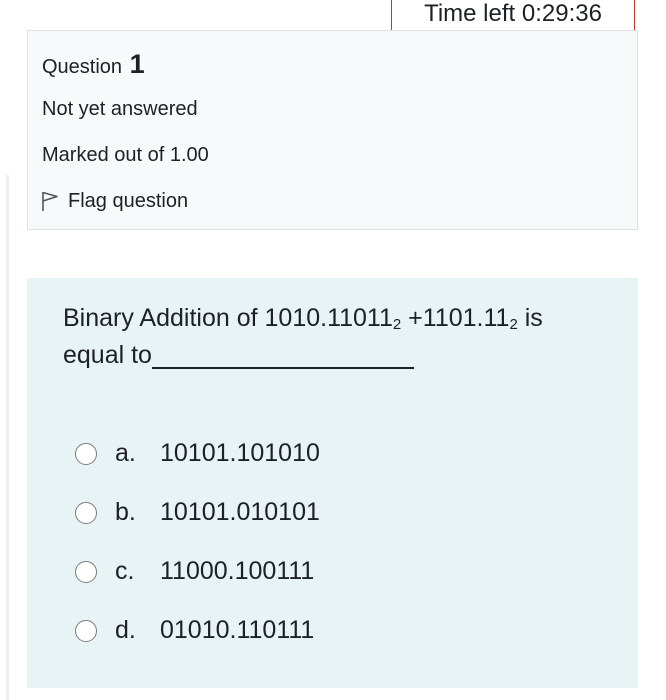  Describe the element at coordinates (282, 356) in the screenshot. I see `answer-blank-line` at that location.